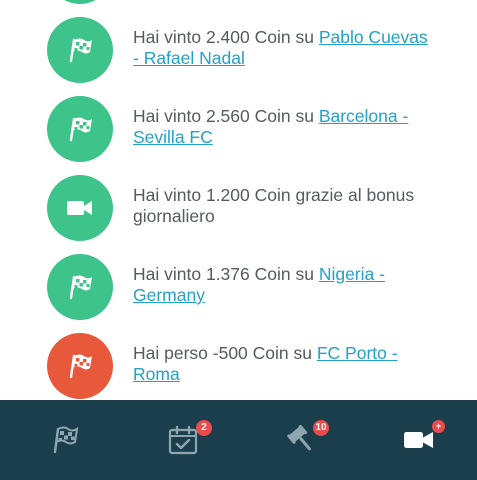  What do you see at coordinates (226, 116) in the screenshot?
I see `activity-message: Hai vinto 2.560 Coin su` at bounding box center [226, 116].